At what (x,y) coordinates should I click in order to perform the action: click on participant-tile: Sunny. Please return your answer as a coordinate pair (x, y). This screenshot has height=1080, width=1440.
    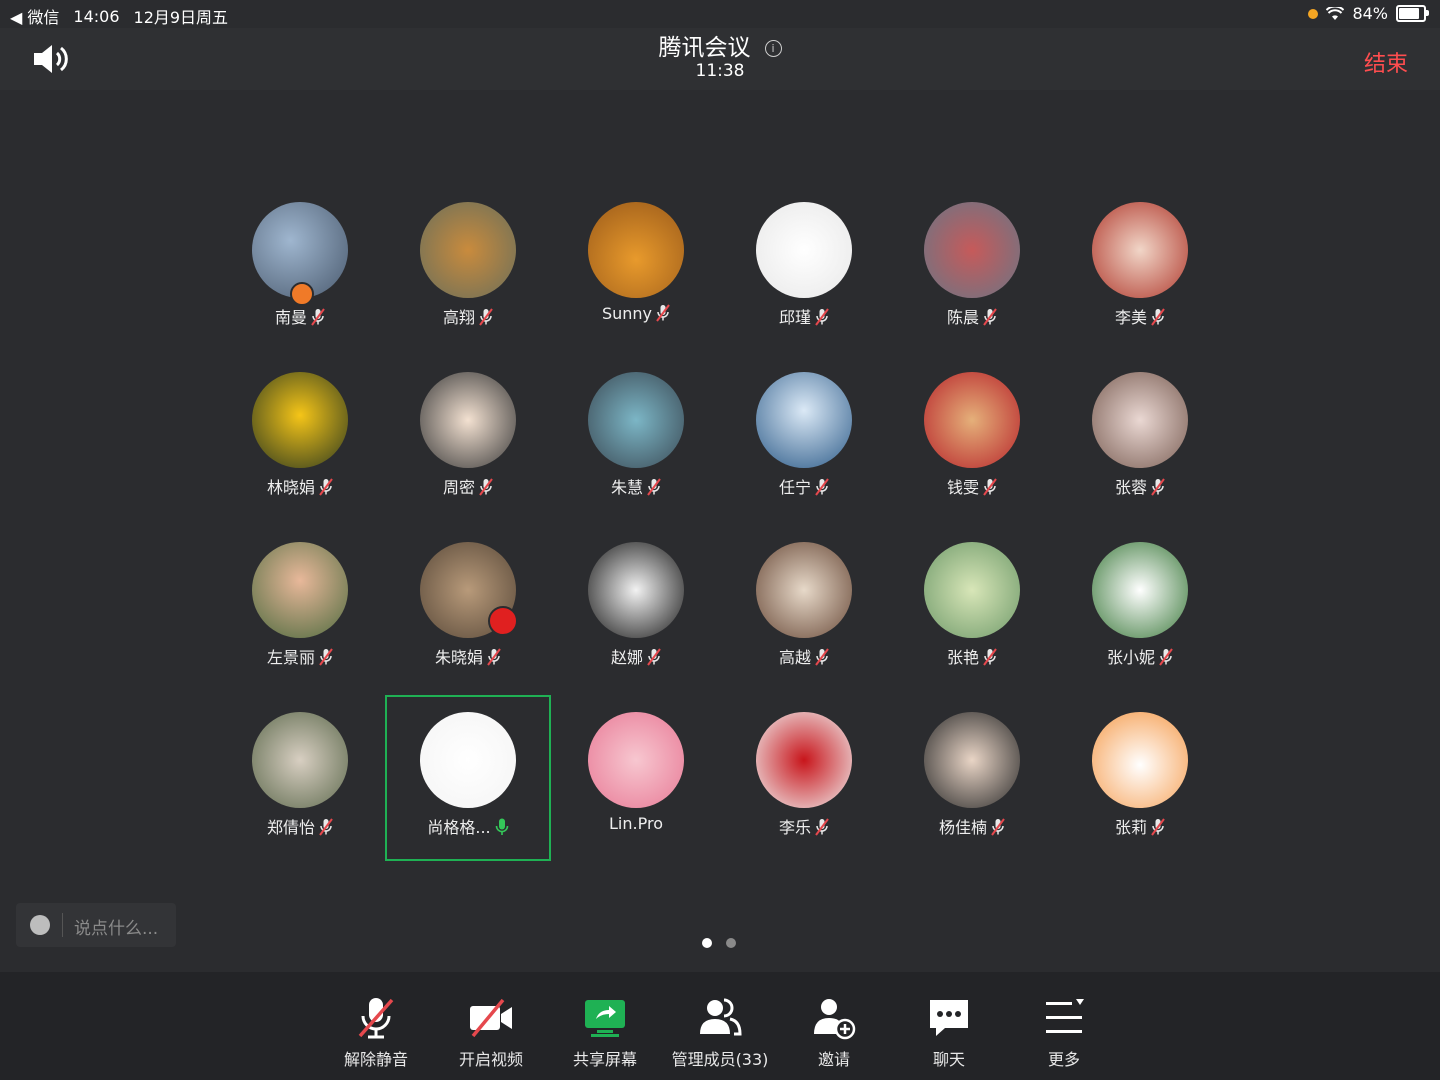
    Looking at the image, I should click on (636, 262).